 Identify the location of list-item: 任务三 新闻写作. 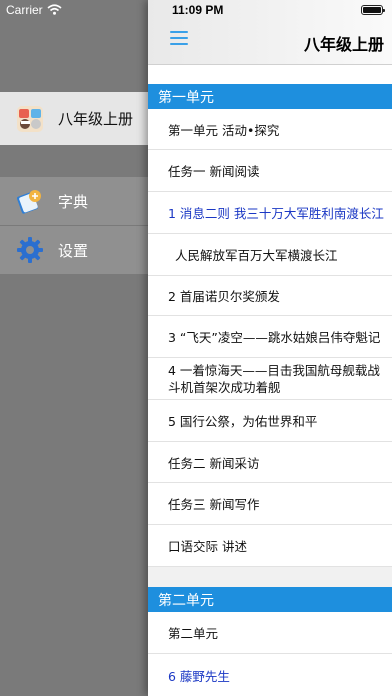
(270, 504).